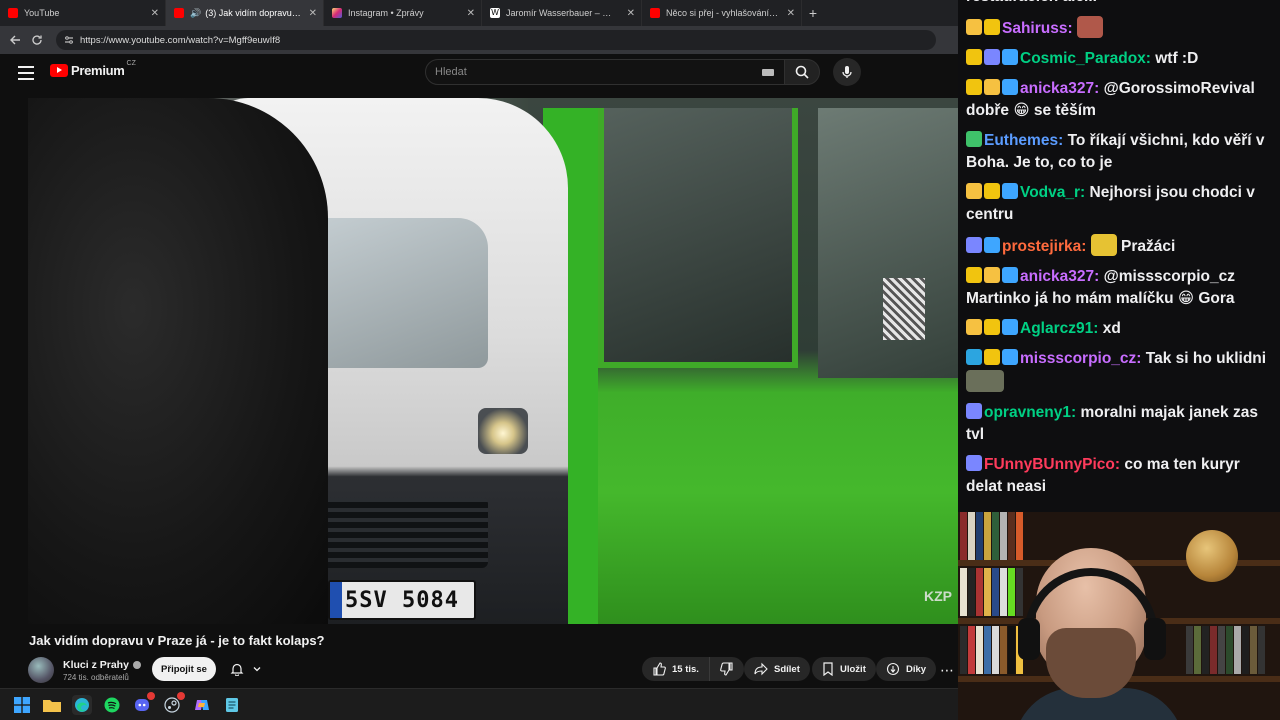  What do you see at coordinates (938, 596) in the screenshot?
I see `channel-watermark: KZP` at bounding box center [938, 596].